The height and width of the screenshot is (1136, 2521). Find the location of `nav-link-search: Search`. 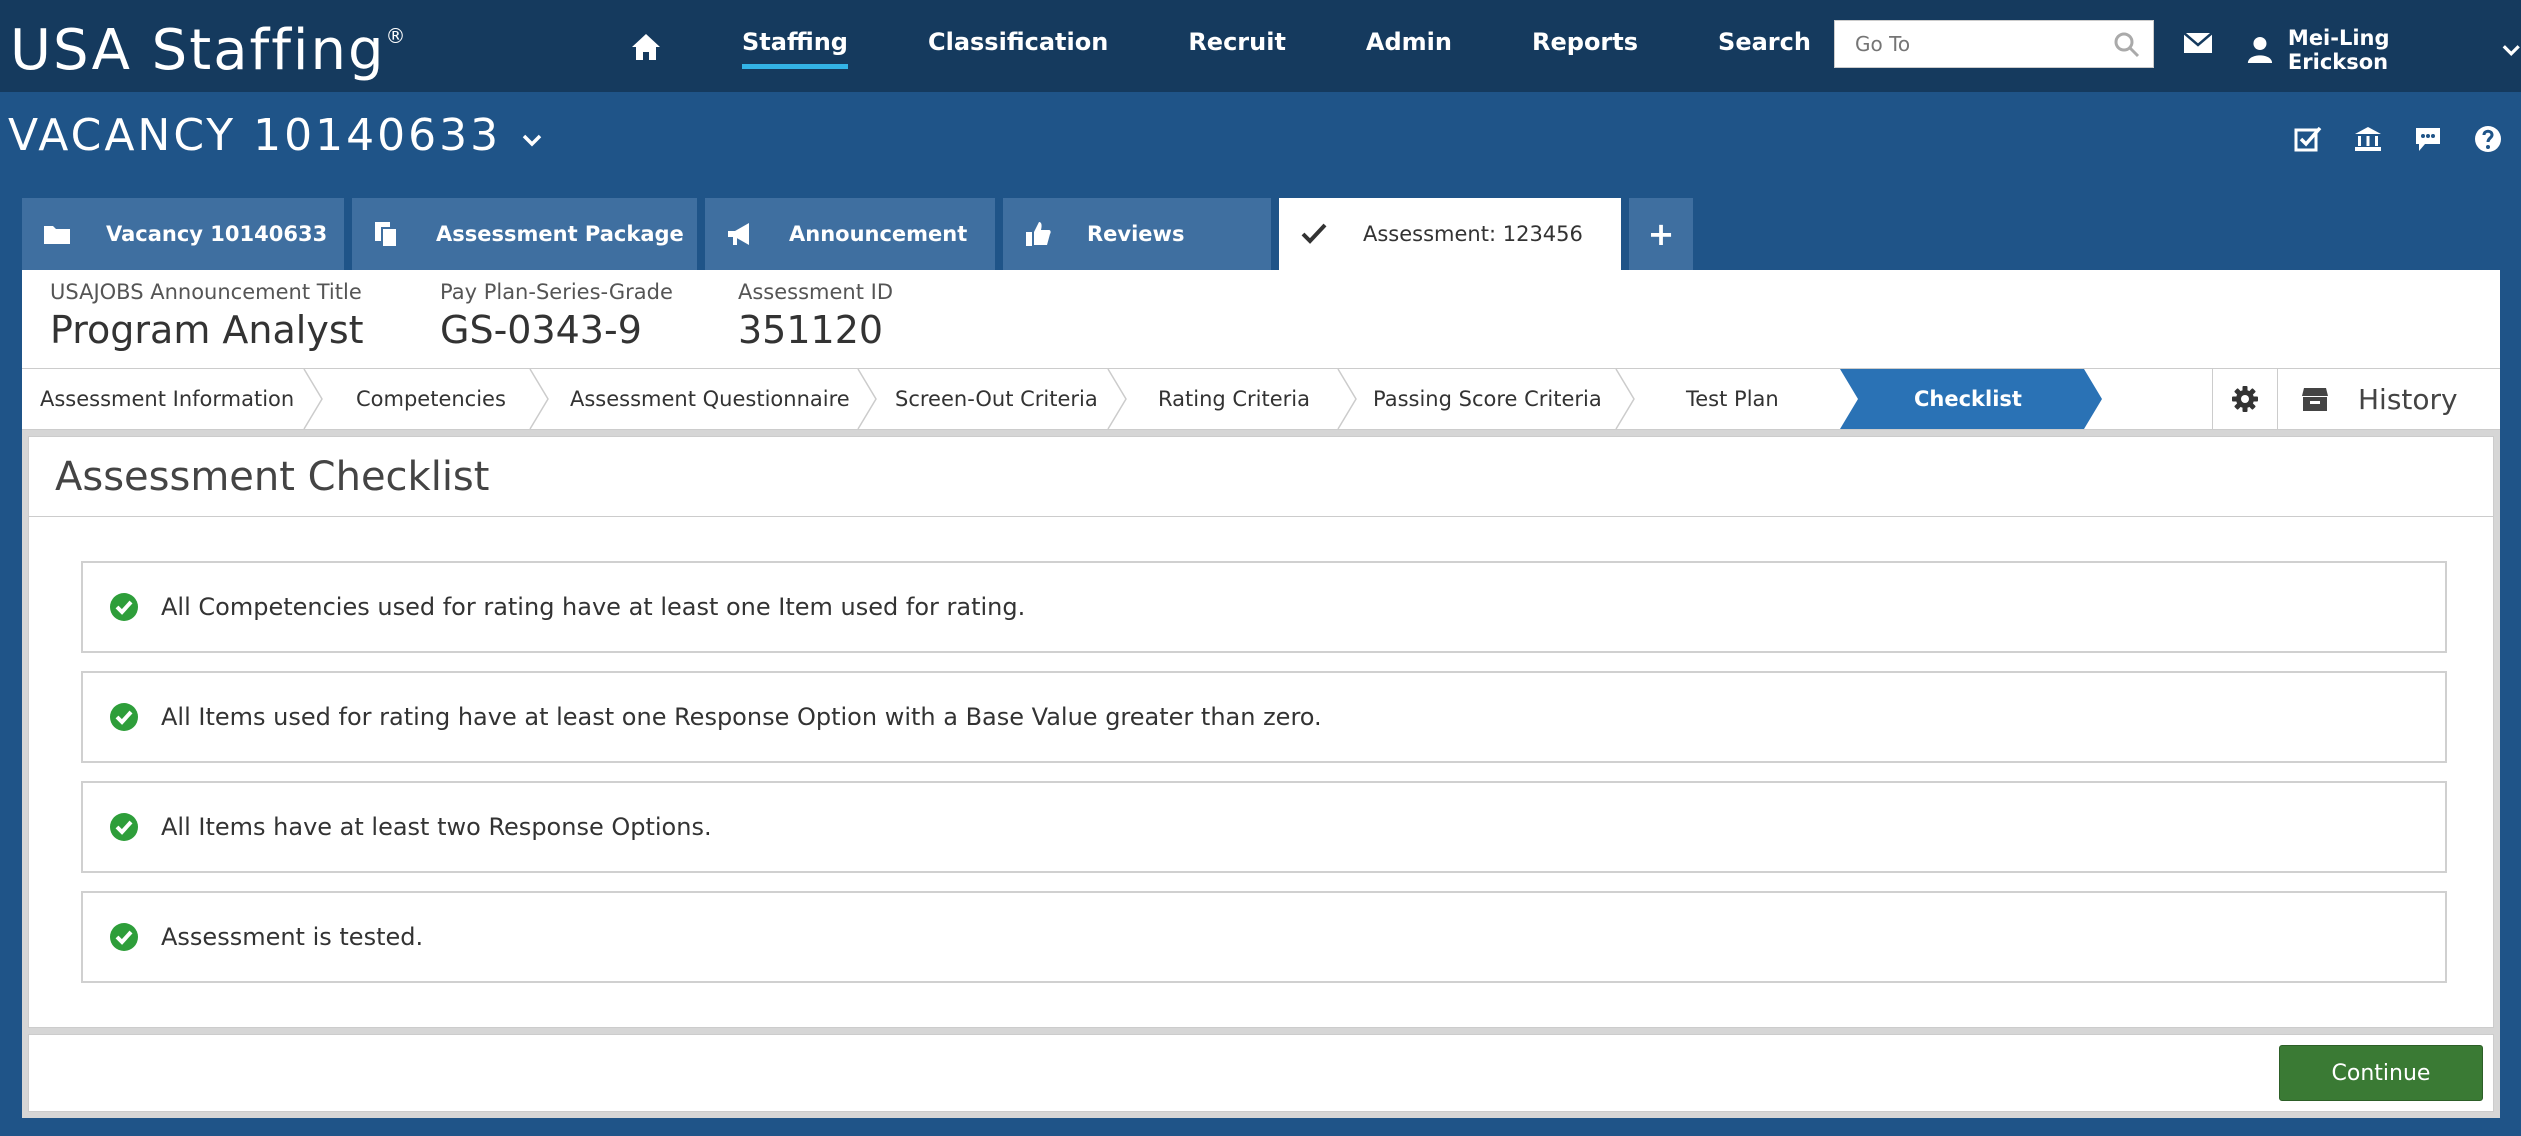

nav-link-search: Search is located at coordinates (1764, 48).